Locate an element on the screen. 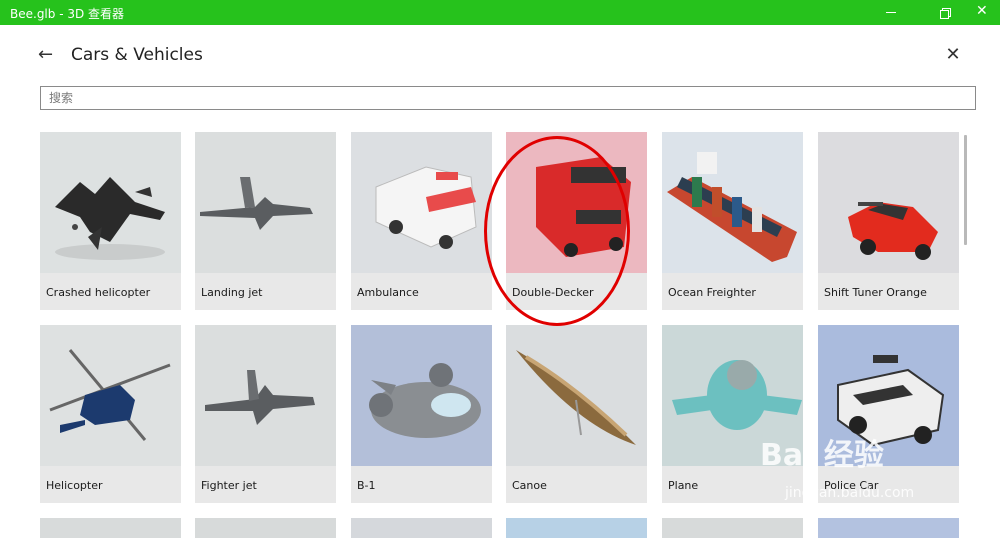  model-label: Plane is located at coordinates (683, 485).